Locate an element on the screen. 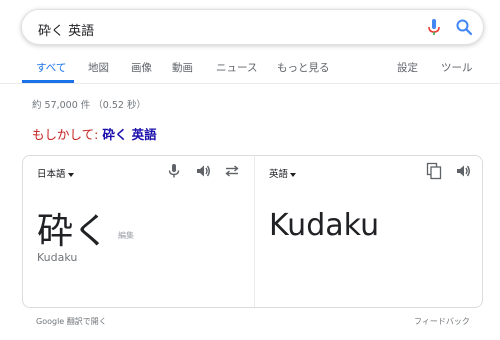  tab-videos: 動画 is located at coordinates (182, 67).